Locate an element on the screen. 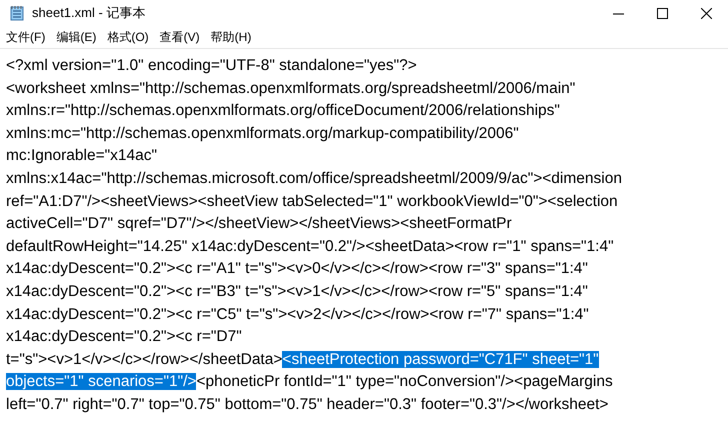  text-line: <worksheet xmlns="http://schemas.openxmlformats.org/spreadsheetml/2006/main" is located at coordinates (291, 88).